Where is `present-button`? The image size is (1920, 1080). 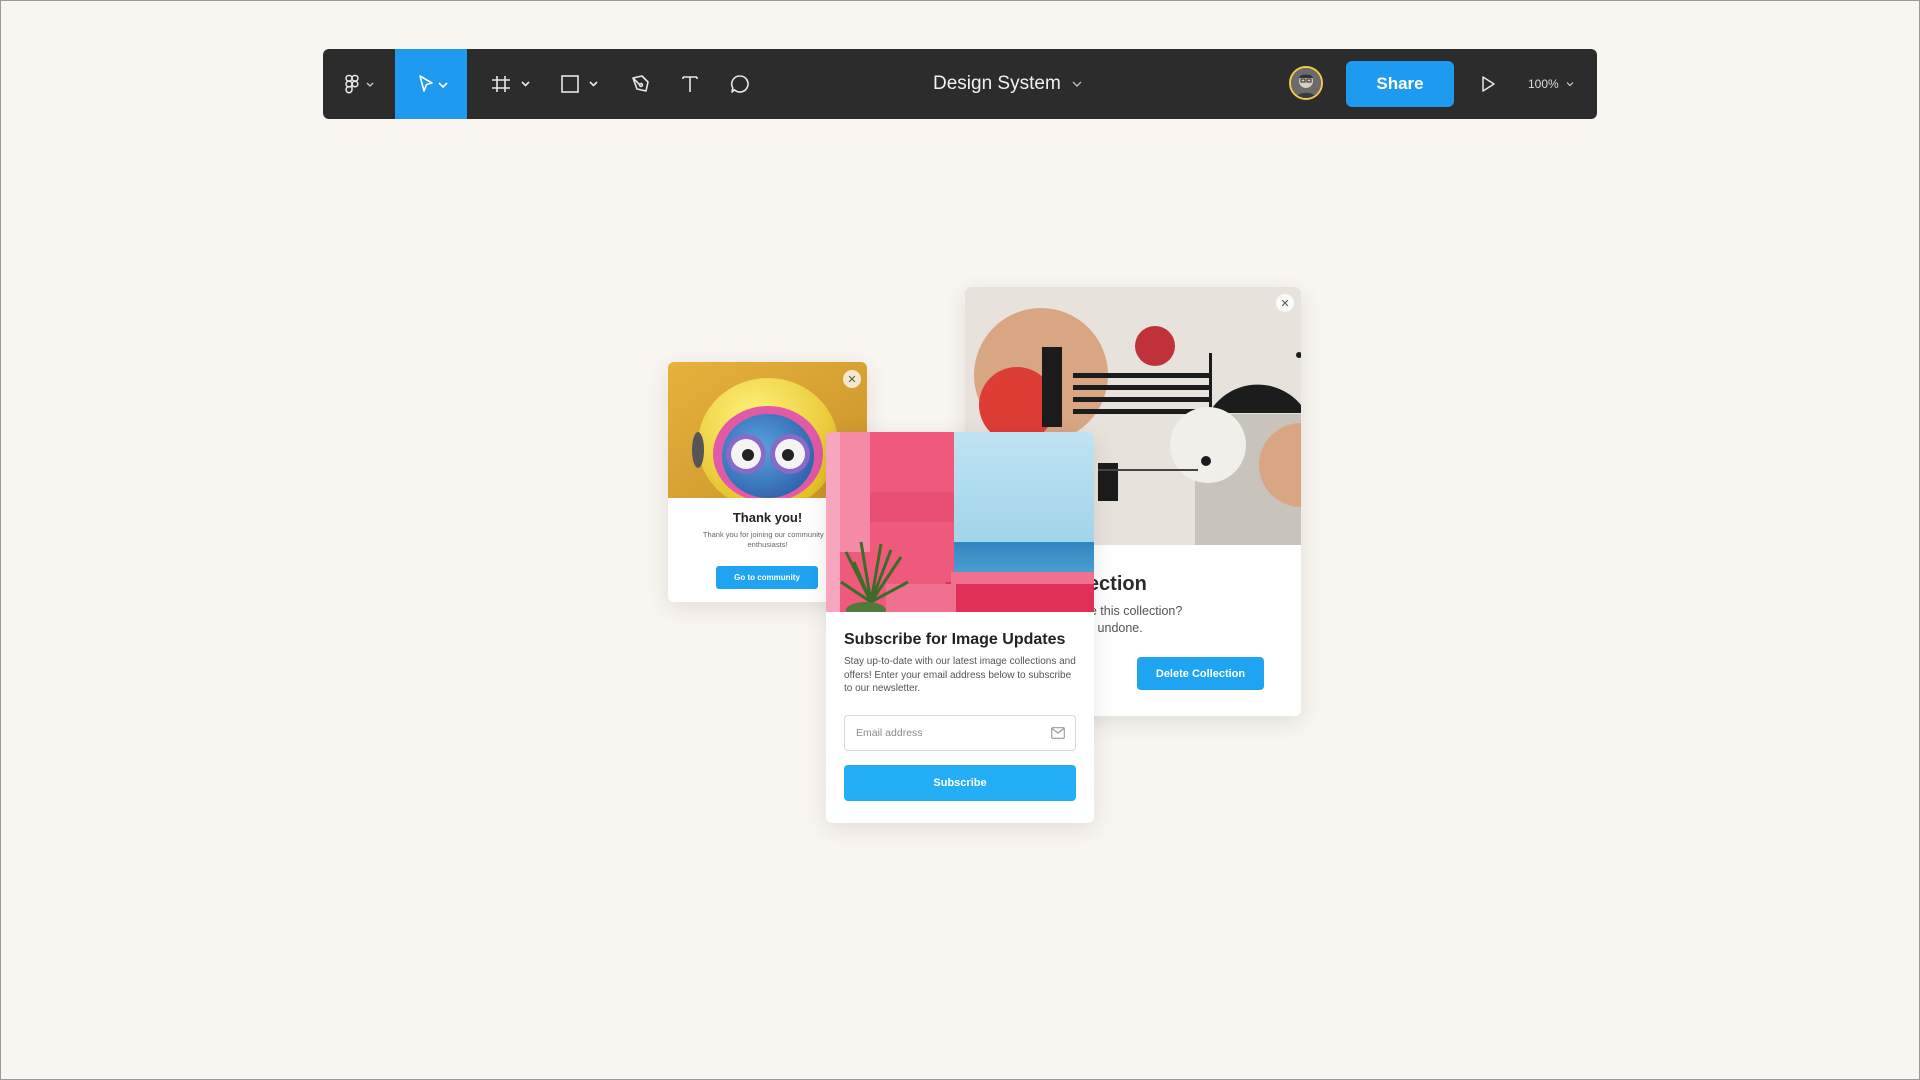
present-button is located at coordinates (1488, 84).